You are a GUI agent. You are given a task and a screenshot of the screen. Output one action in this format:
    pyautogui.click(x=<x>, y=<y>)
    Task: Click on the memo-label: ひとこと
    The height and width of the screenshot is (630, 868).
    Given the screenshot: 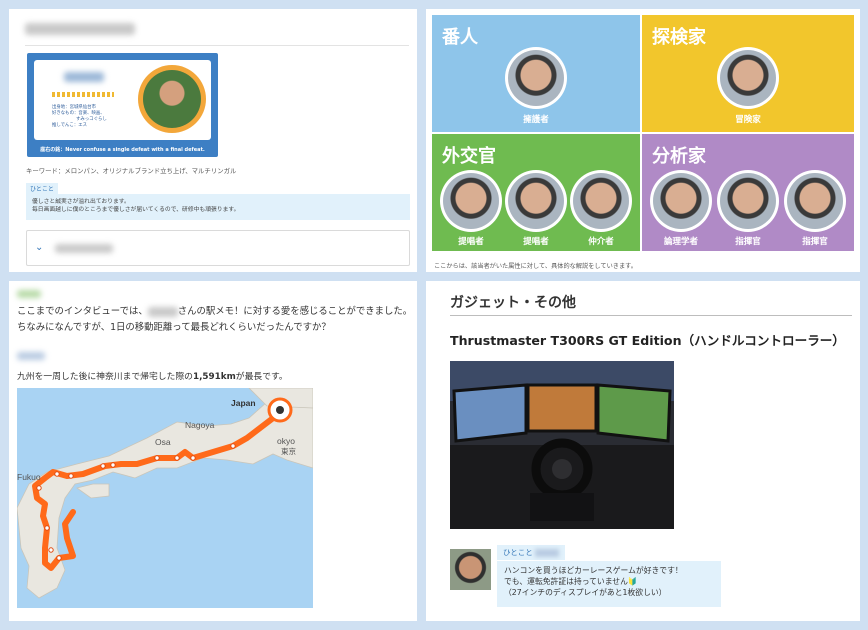 What is the action you would take?
    pyautogui.click(x=42, y=188)
    